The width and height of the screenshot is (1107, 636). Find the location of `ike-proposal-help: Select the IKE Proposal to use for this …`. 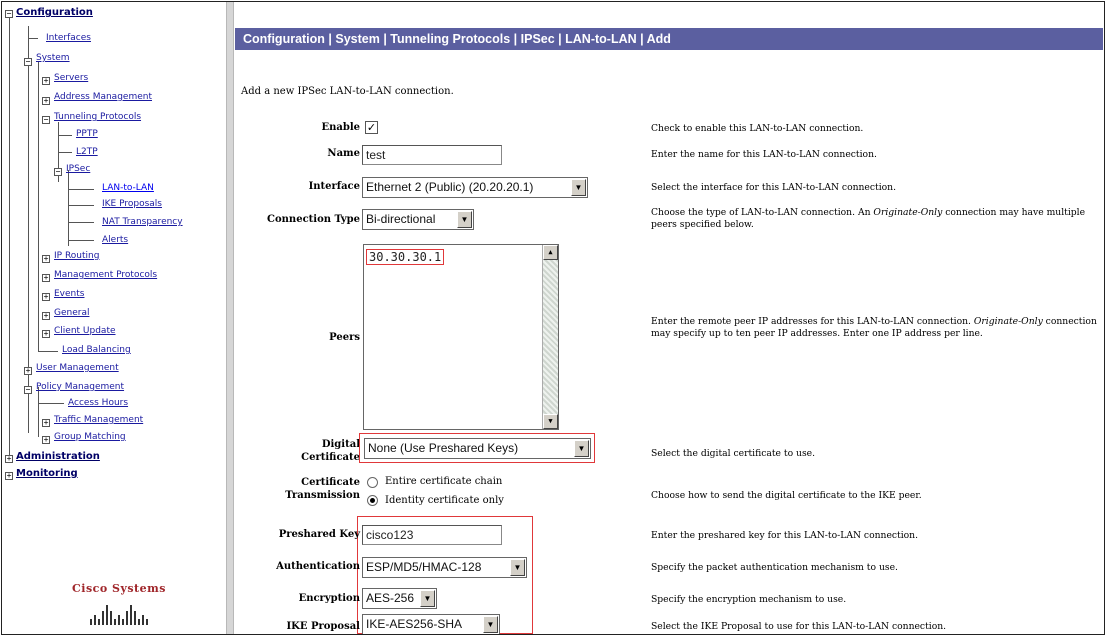

ike-proposal-help: Select the IKE Proposal to use for this … is located at coordinates (799, 626).